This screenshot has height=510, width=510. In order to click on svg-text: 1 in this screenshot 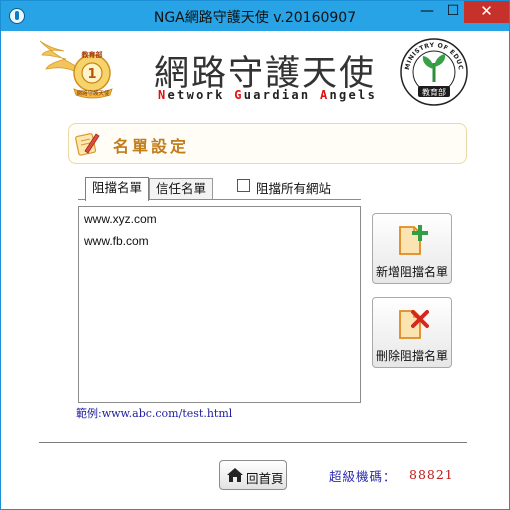, I will do `click(91, 74)`.